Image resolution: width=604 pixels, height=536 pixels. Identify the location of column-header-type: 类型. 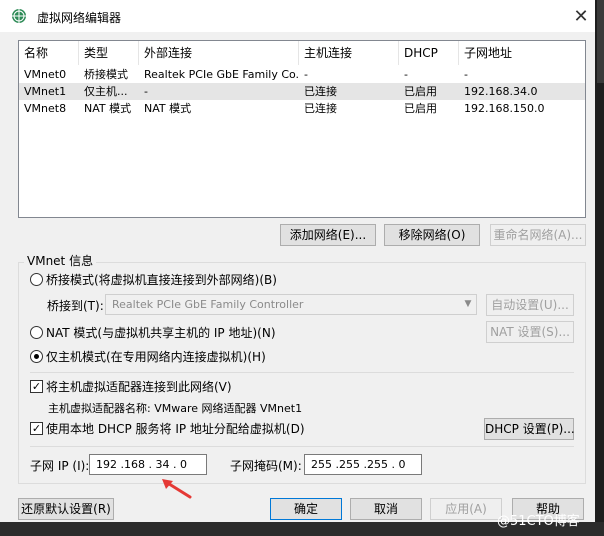
(109, 53).